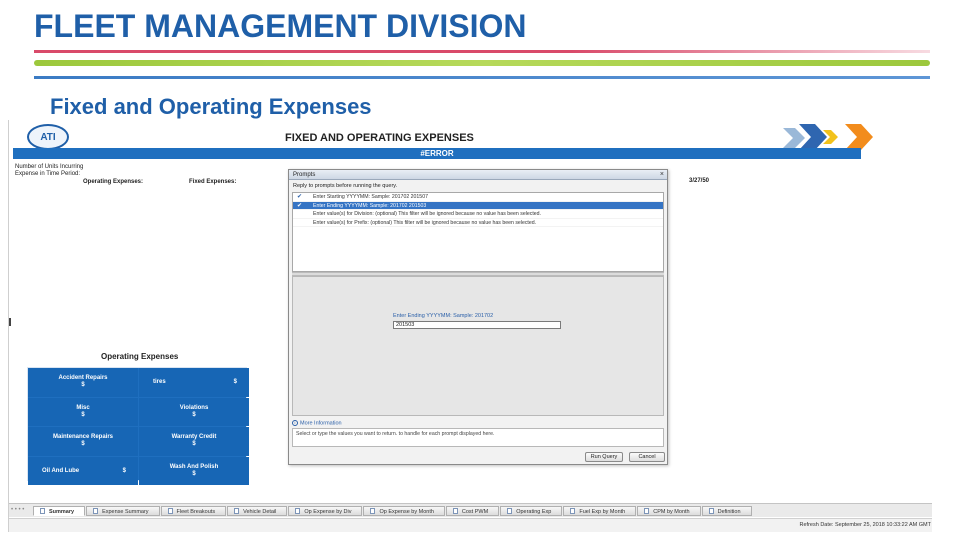  I want to click on operating-expenses-label: Operating Expenses:, so click(113, 182).